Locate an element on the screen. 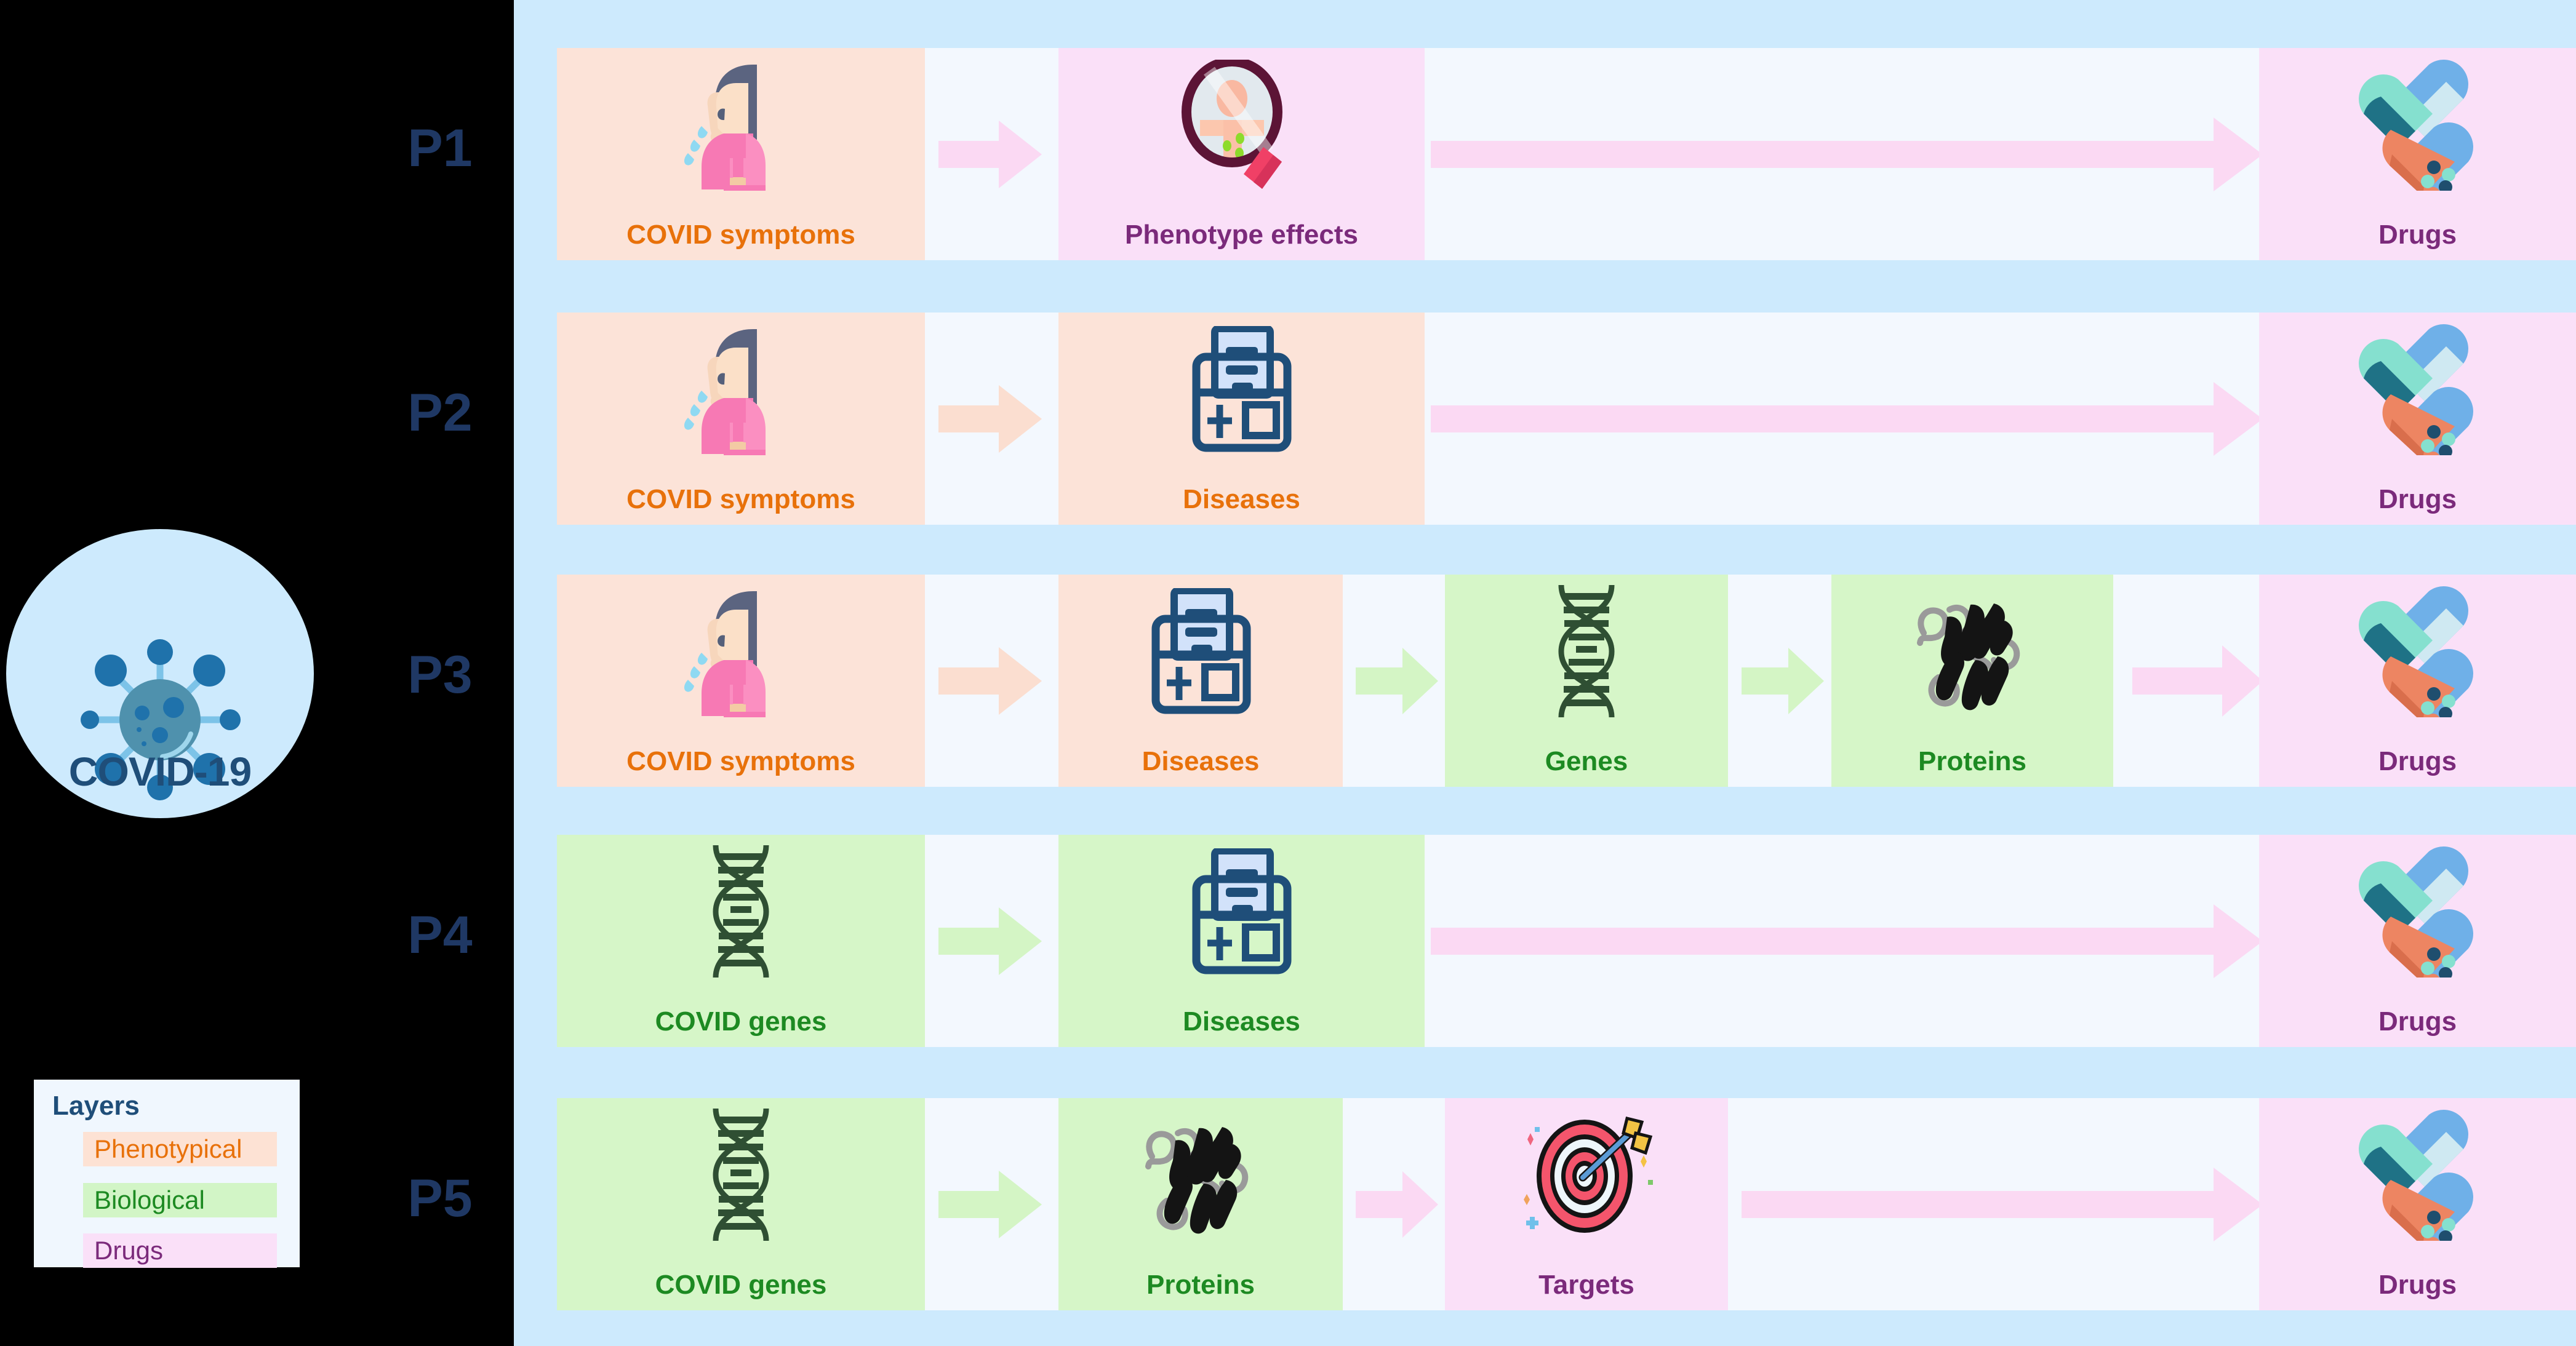  pathway-row-p4: P4 COVID genes Diseases Drugs is located at coordinates (1491, 941).